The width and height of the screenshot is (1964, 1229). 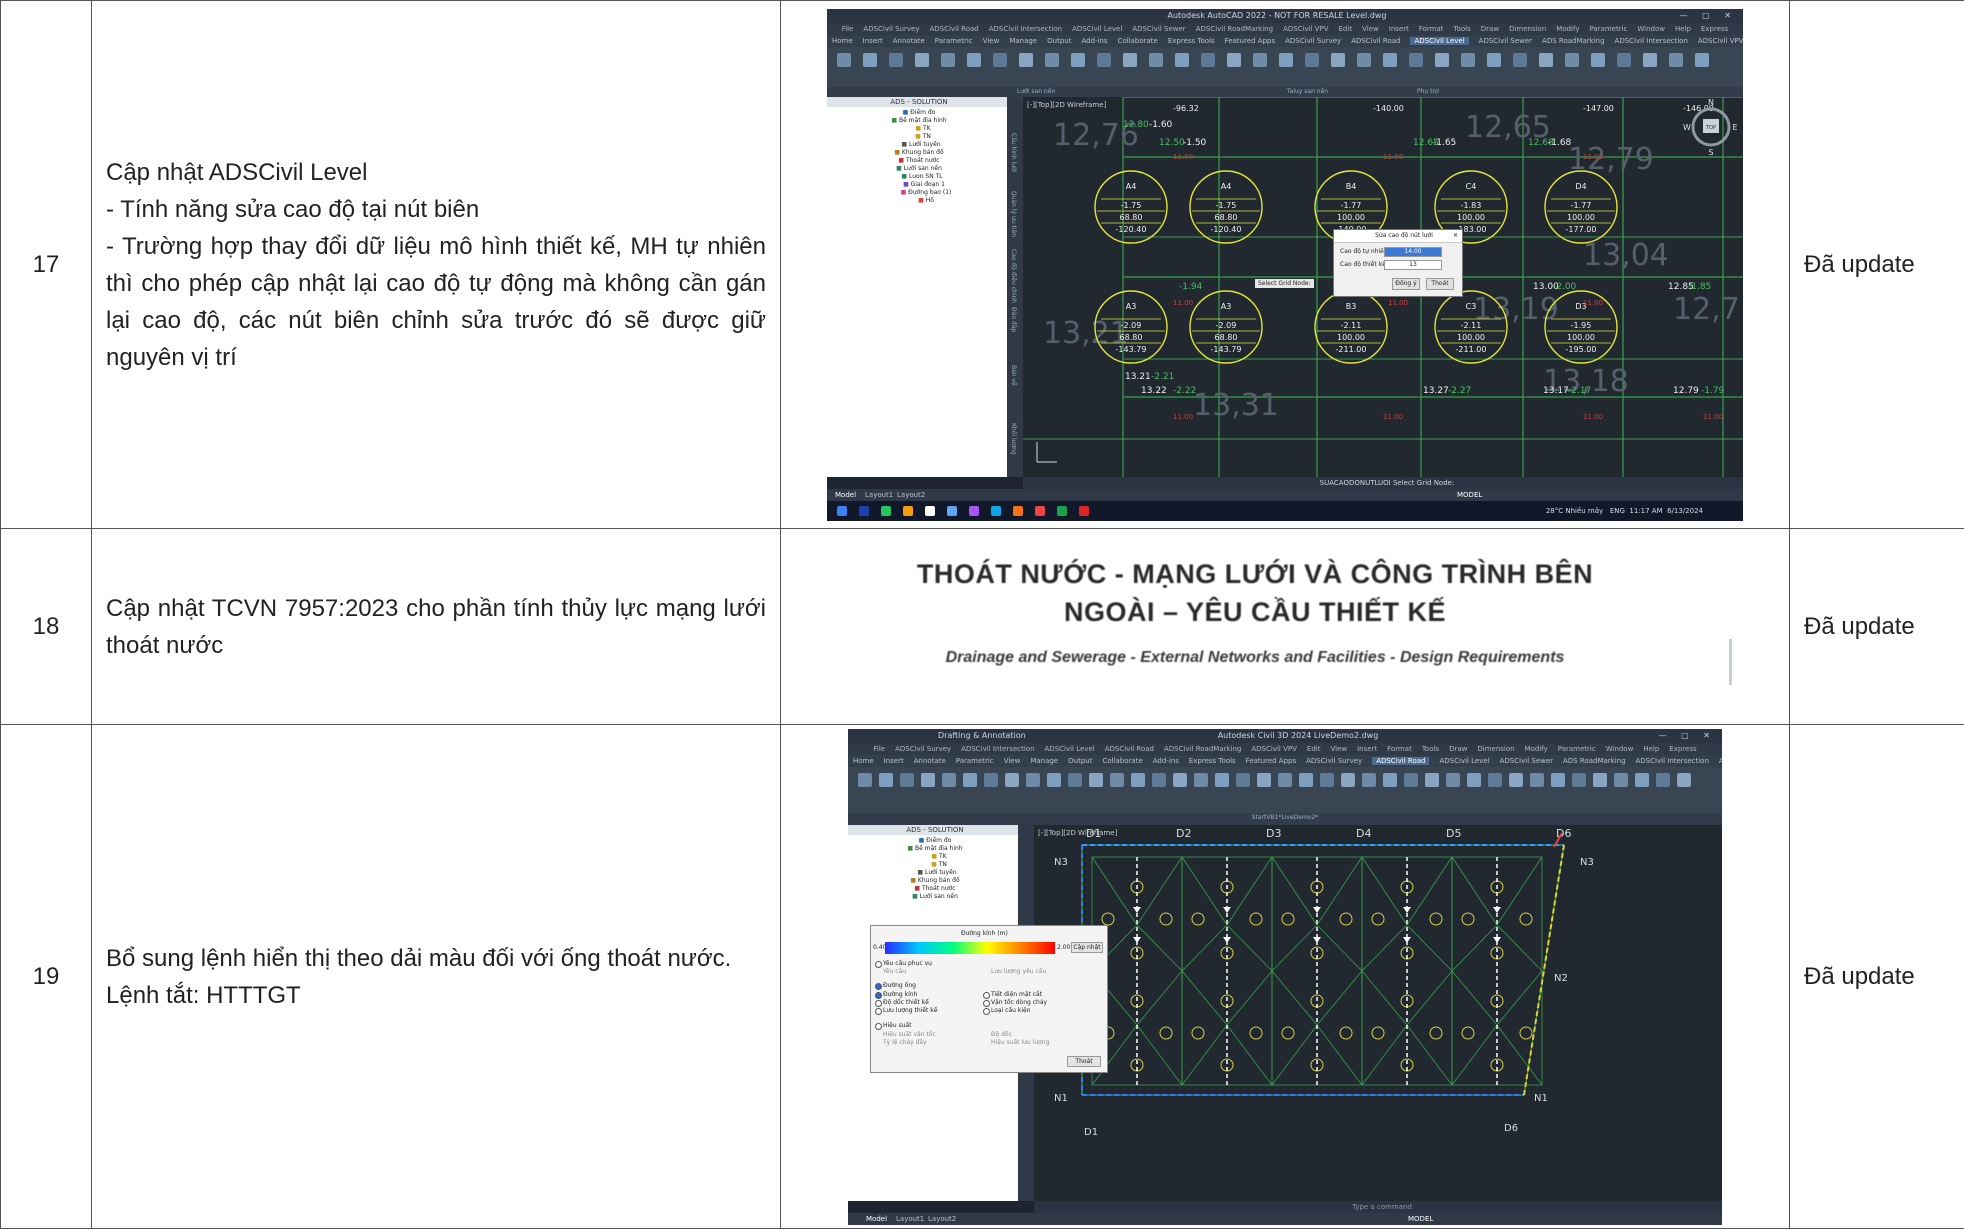 What do you see at coordinates (1375, 41) in the screenshot?
I see `ribbon-tab: ADSCivil Road` at bounding box center [1375, 41].